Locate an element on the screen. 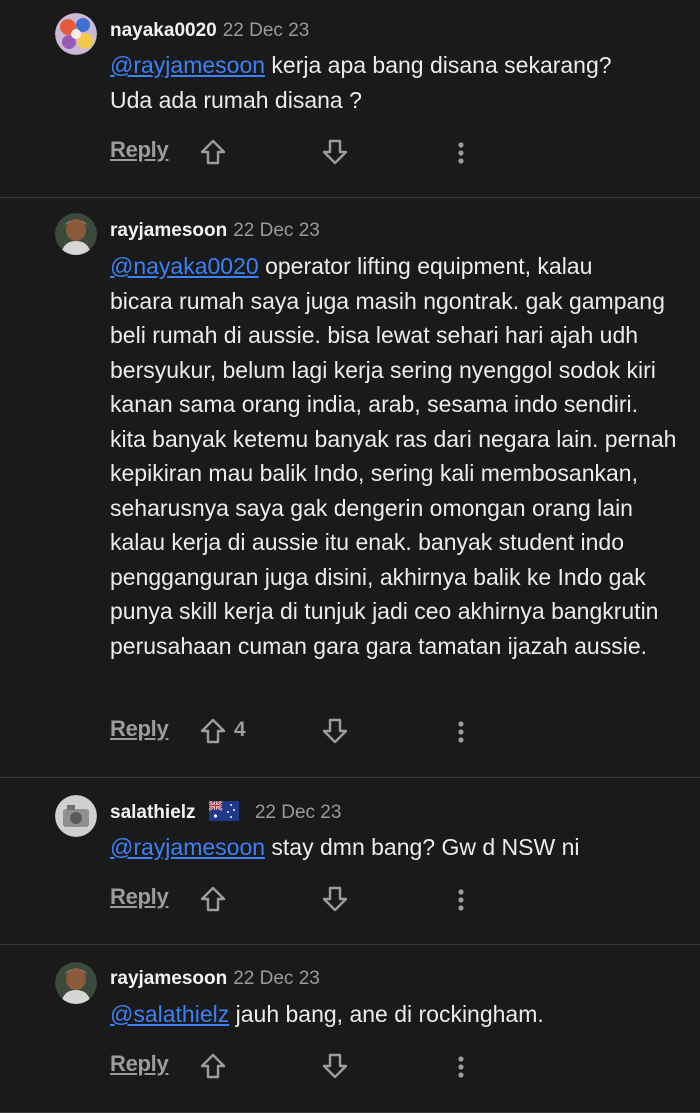  comment-header: salathielz 22 Dec 23 is located at coordinates (225, 812).